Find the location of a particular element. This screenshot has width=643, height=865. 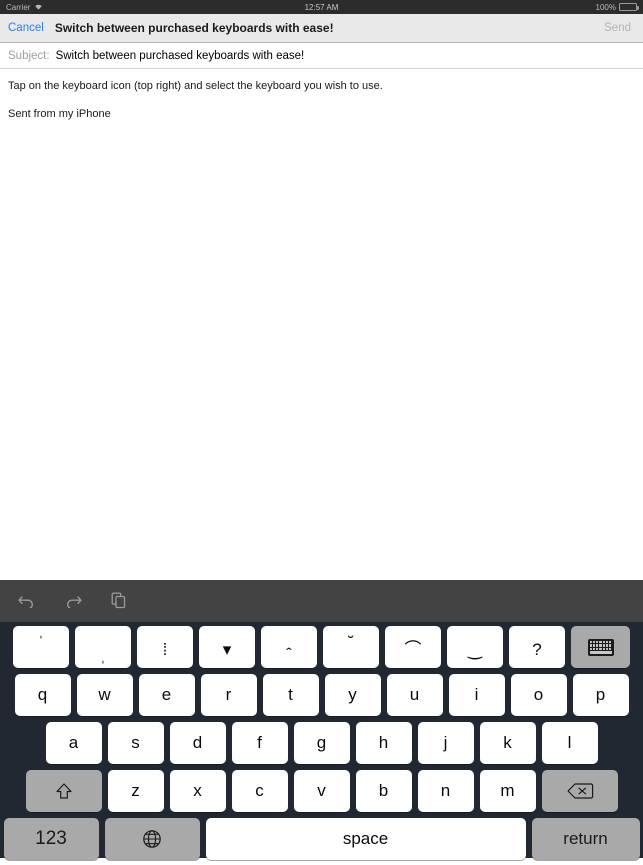

redo-icon is located at coordinates (73, 601).